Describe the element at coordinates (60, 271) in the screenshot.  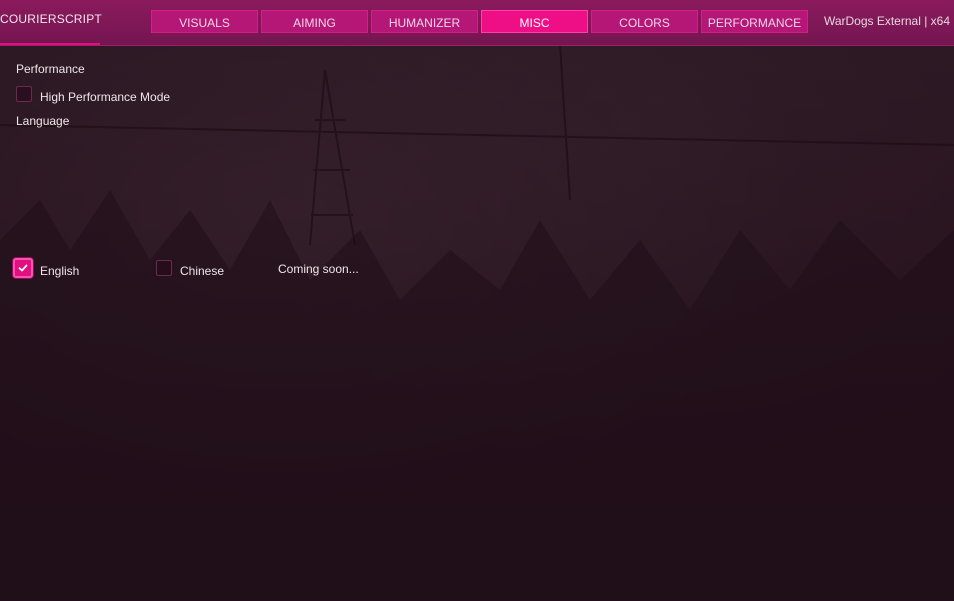
I see `english-label: English` at that location.